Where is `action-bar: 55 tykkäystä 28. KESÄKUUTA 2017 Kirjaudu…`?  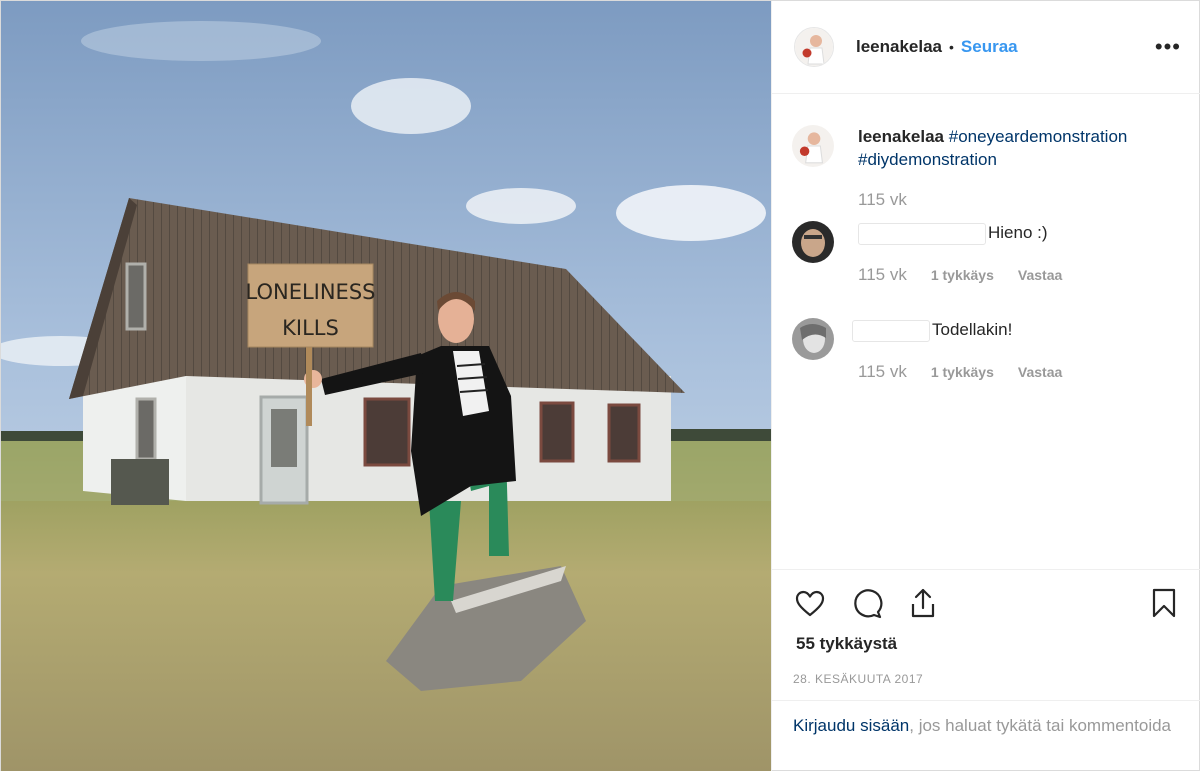
action-bar: 55 tykkäystä 28. KESÄKUUTA 2017 Kirjaudu… is located at coordinates (986, 670).